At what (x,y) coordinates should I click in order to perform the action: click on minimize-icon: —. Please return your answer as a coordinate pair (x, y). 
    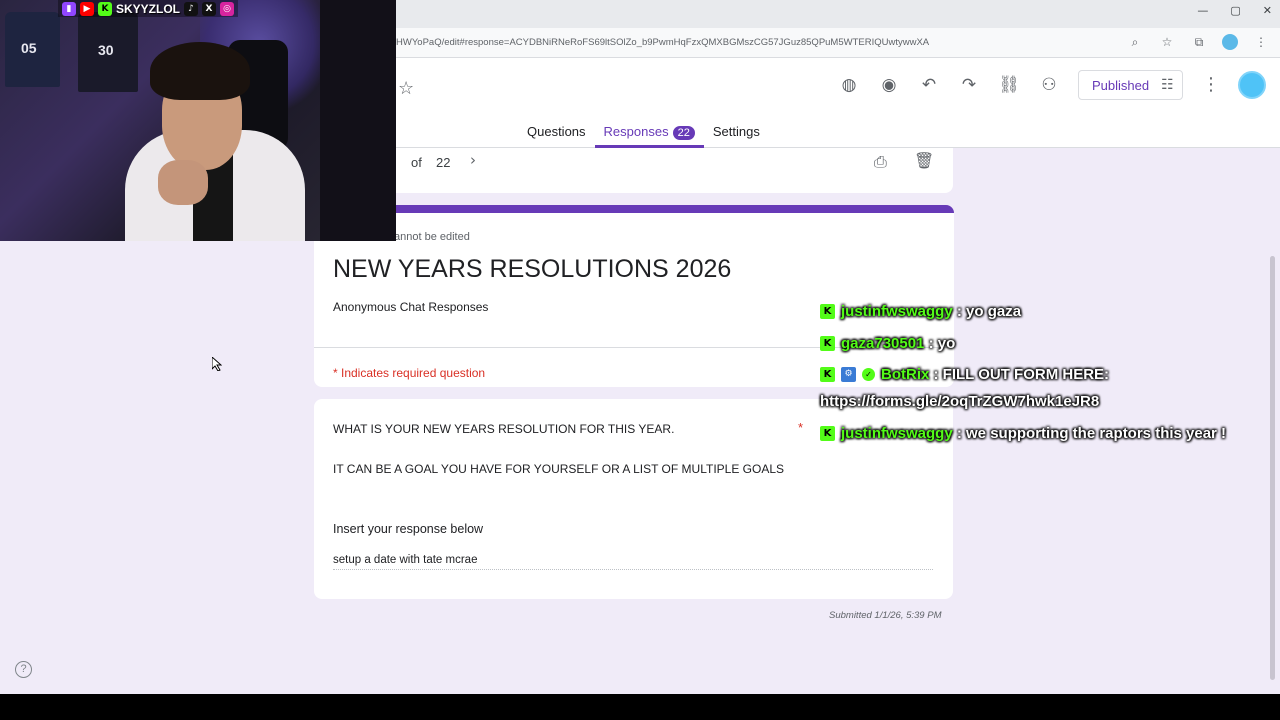
    Looking at the image, I should click on (1202, 10).